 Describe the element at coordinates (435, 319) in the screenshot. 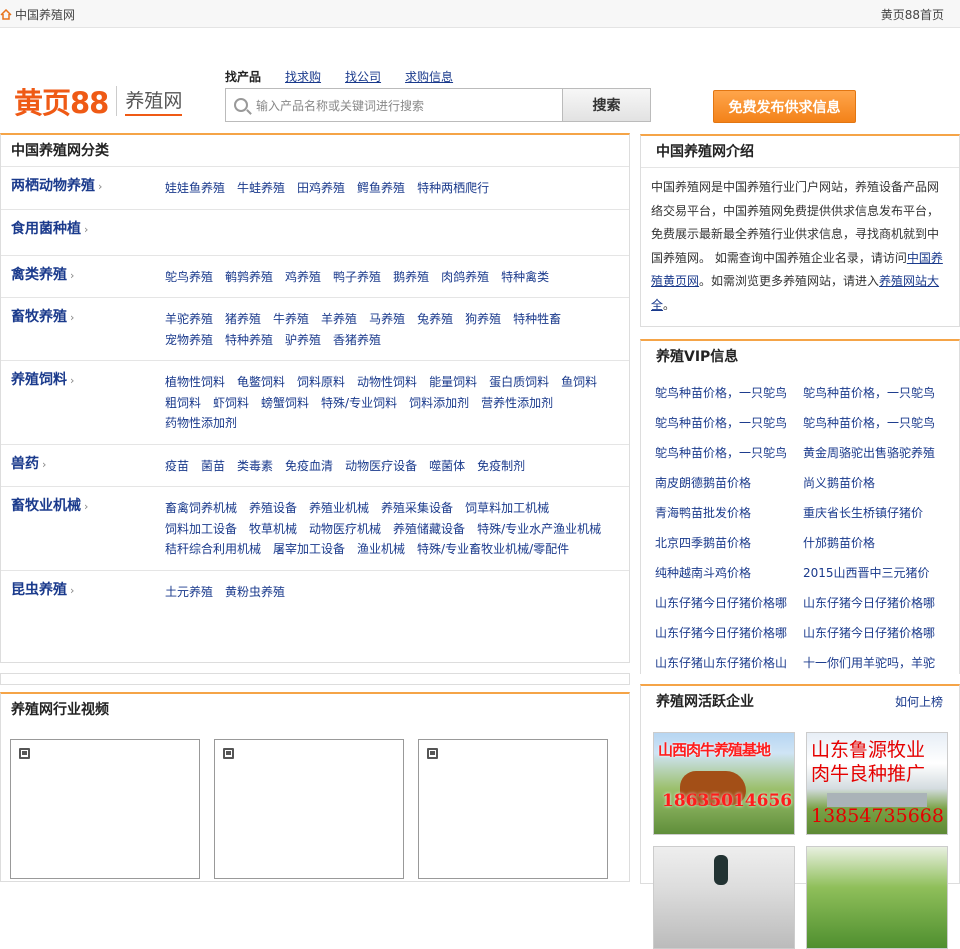

I see `subcategory-link: 兔养殖` at that location.